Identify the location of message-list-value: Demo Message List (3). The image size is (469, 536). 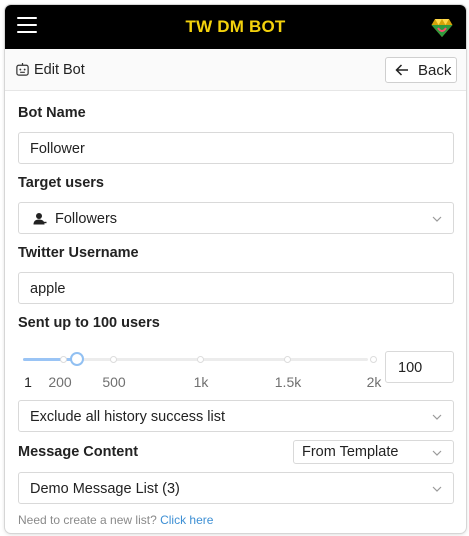
(105, 489).